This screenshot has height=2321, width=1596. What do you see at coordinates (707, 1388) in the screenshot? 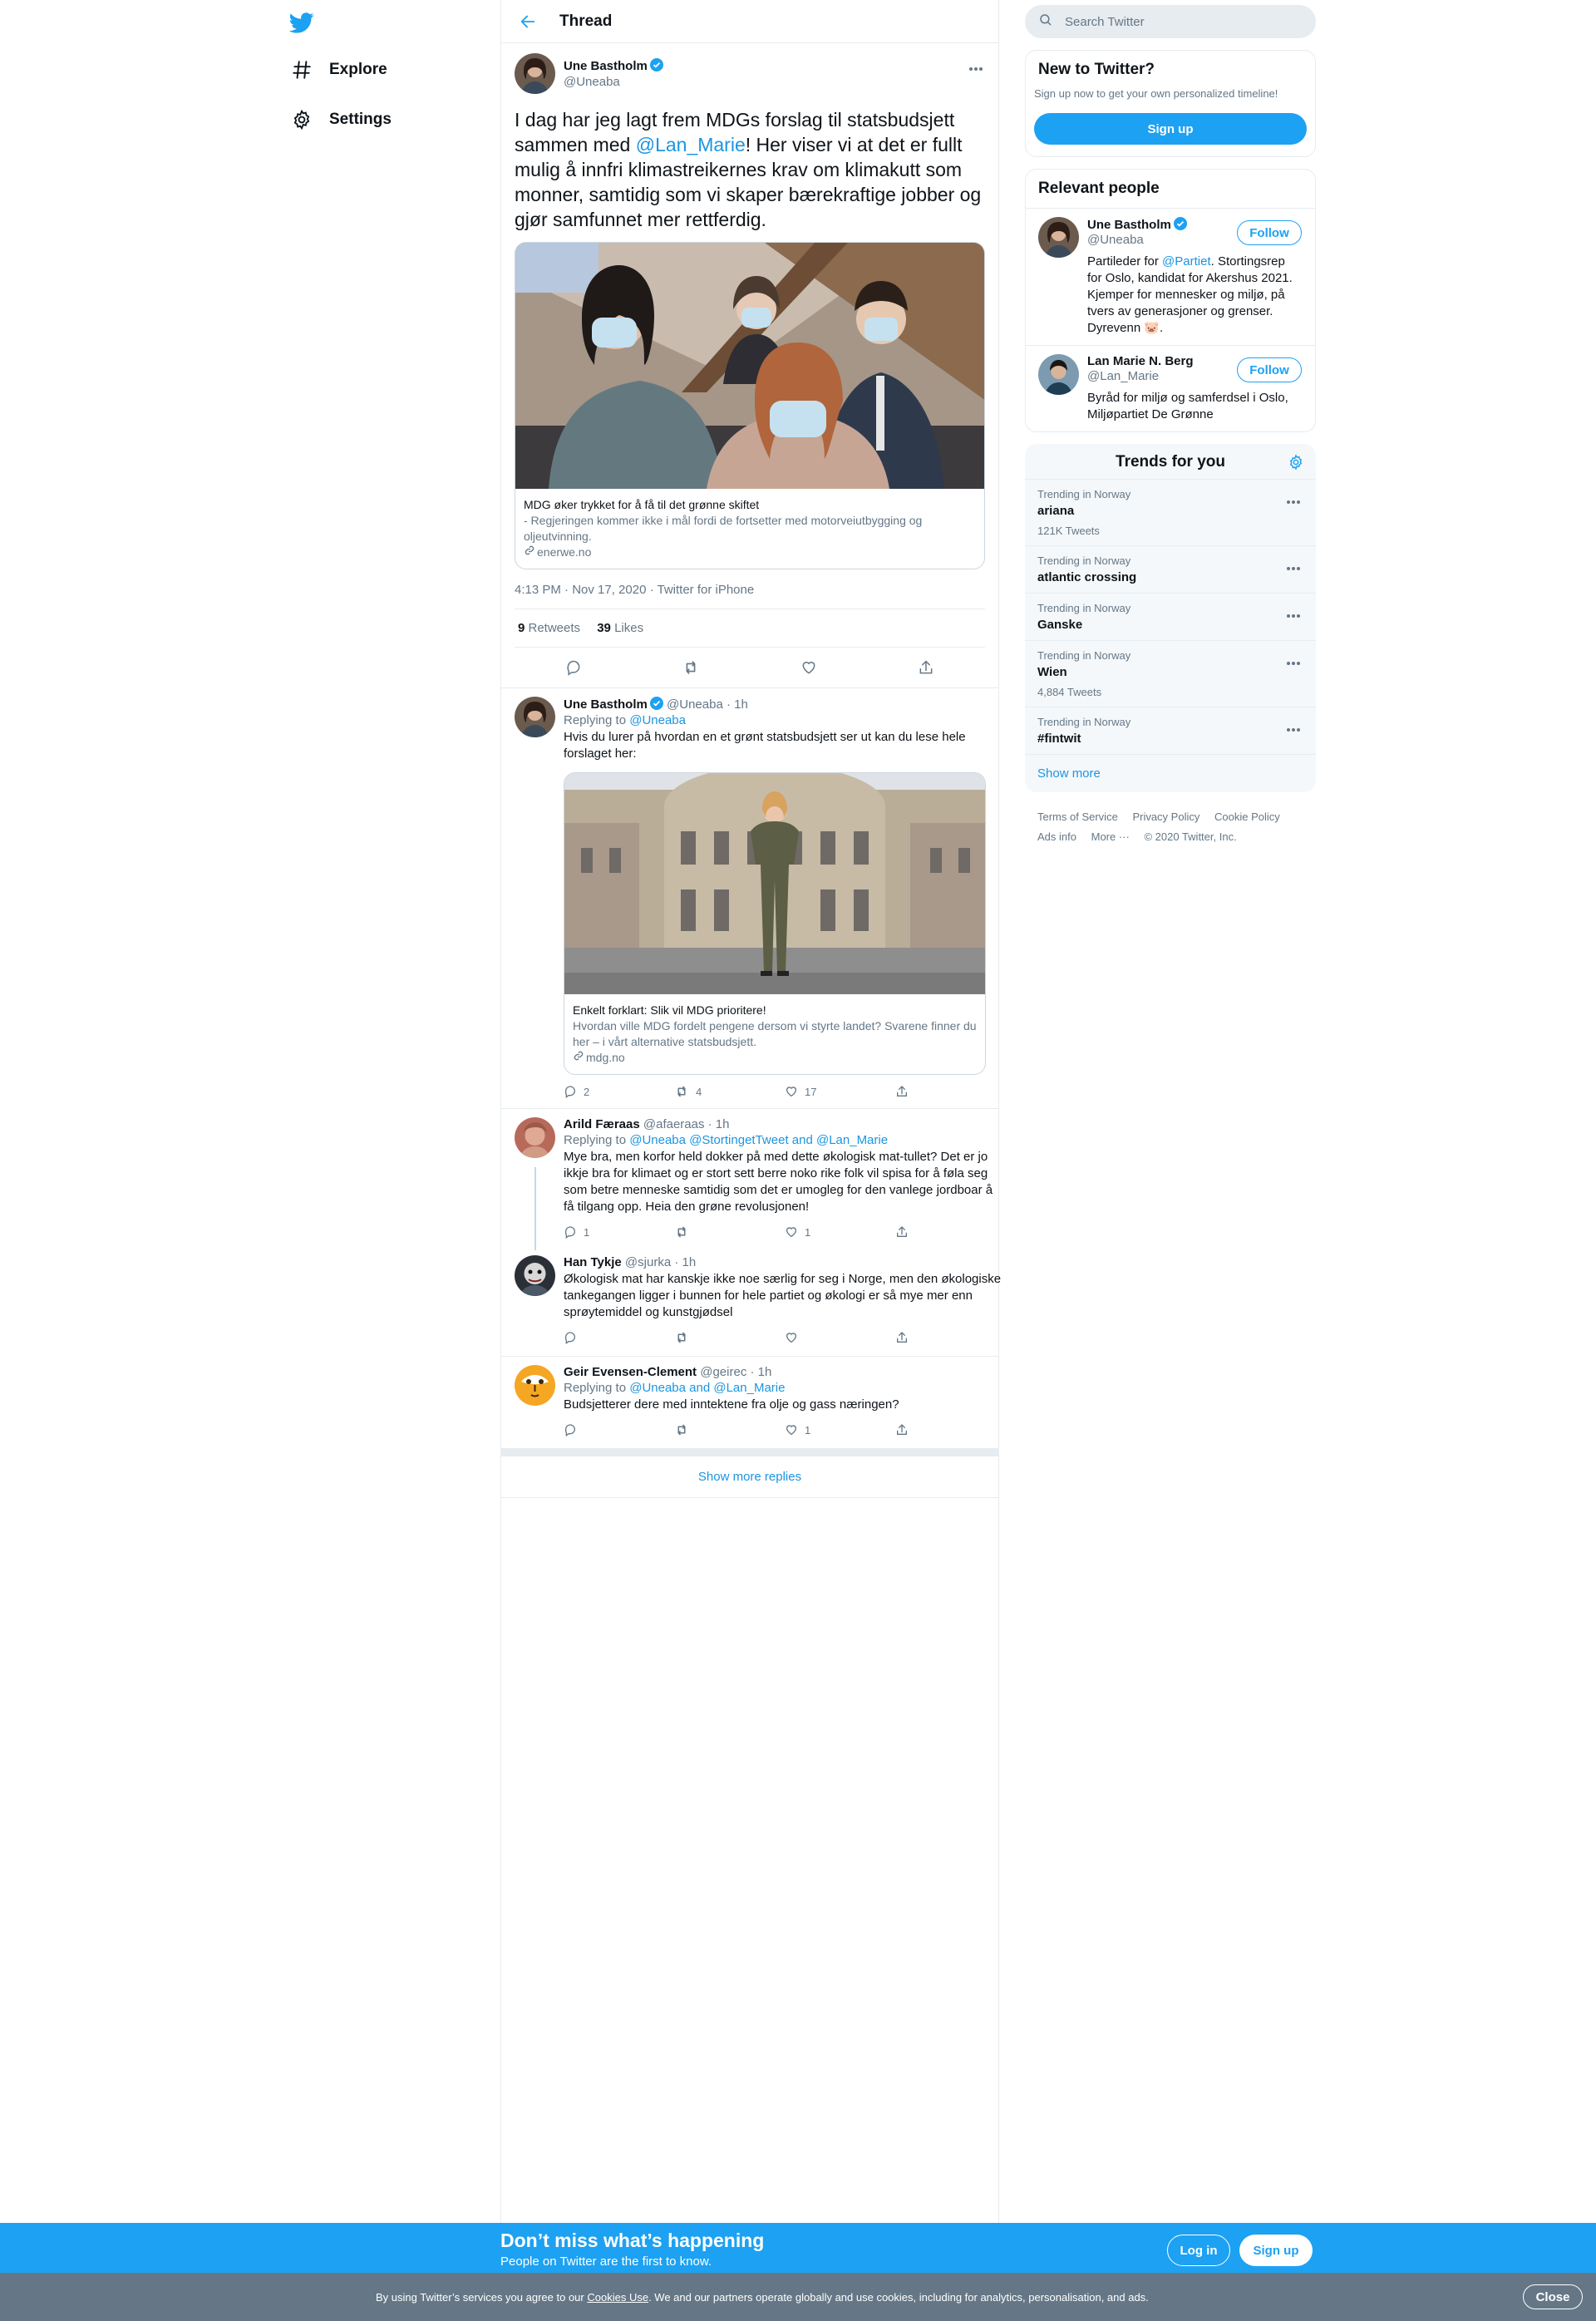
I see `mention-link: @Uneaba and @Lan_Marie` at bounding box center [707, 1388].